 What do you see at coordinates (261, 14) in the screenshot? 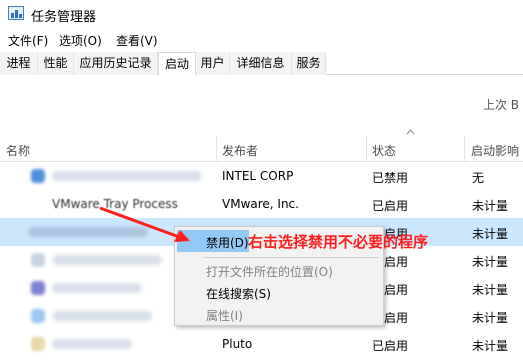
I see `title-bar: 任务管理器` at bounding box center [261, 14].